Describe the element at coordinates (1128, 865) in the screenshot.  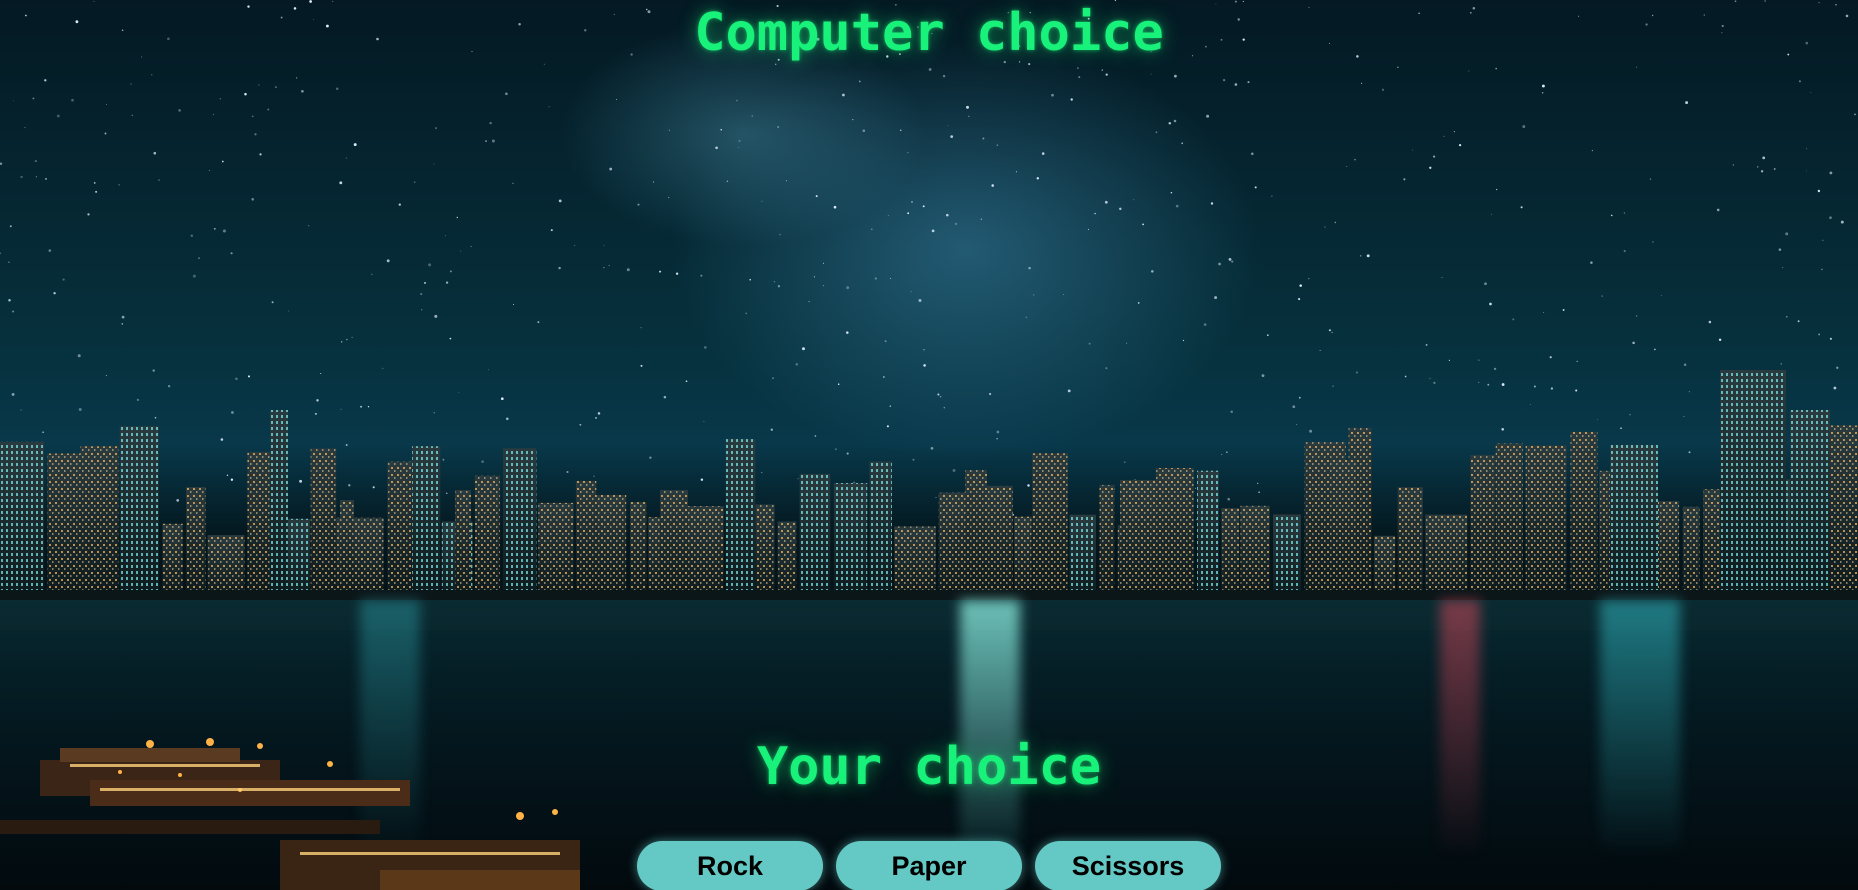
I see `scissors-button: Scissors` at that location.